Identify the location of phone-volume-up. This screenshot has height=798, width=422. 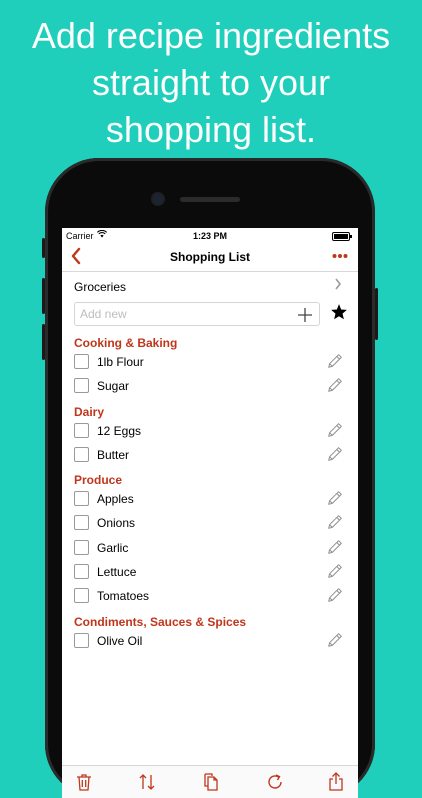
(43, 296).